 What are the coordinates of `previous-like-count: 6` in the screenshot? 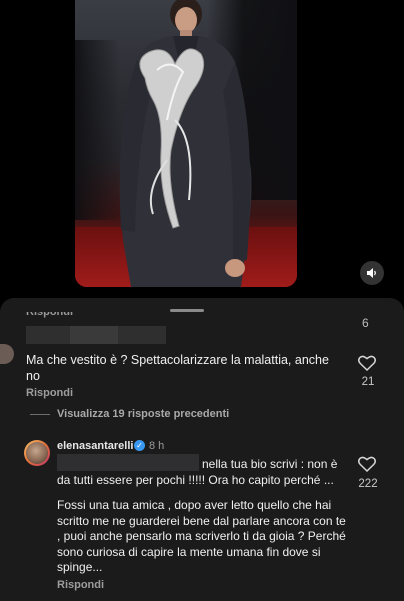 It's located at (365, 323).